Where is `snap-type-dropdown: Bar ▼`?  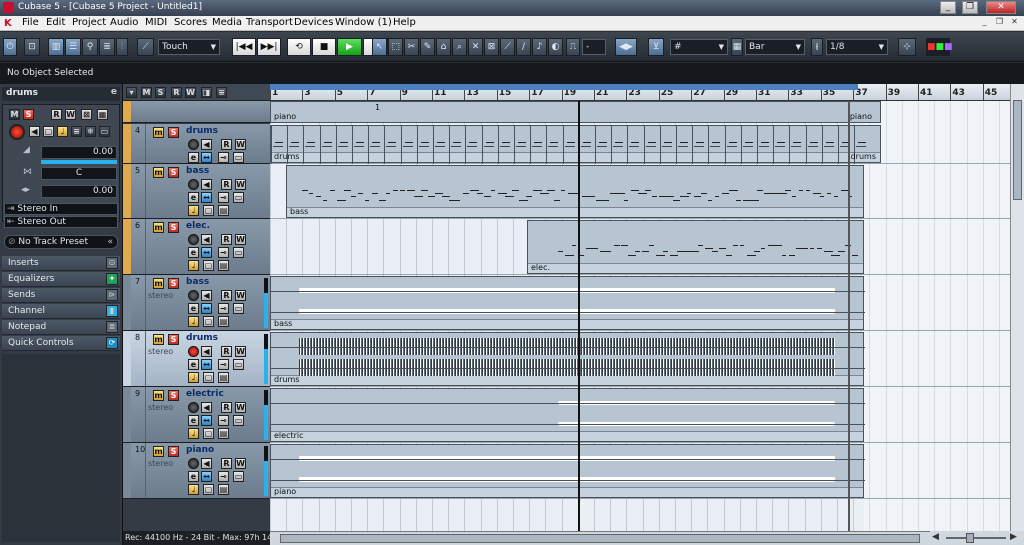
snap-type-dropdown: Bar ▼ is located at coordinates (775, 47).